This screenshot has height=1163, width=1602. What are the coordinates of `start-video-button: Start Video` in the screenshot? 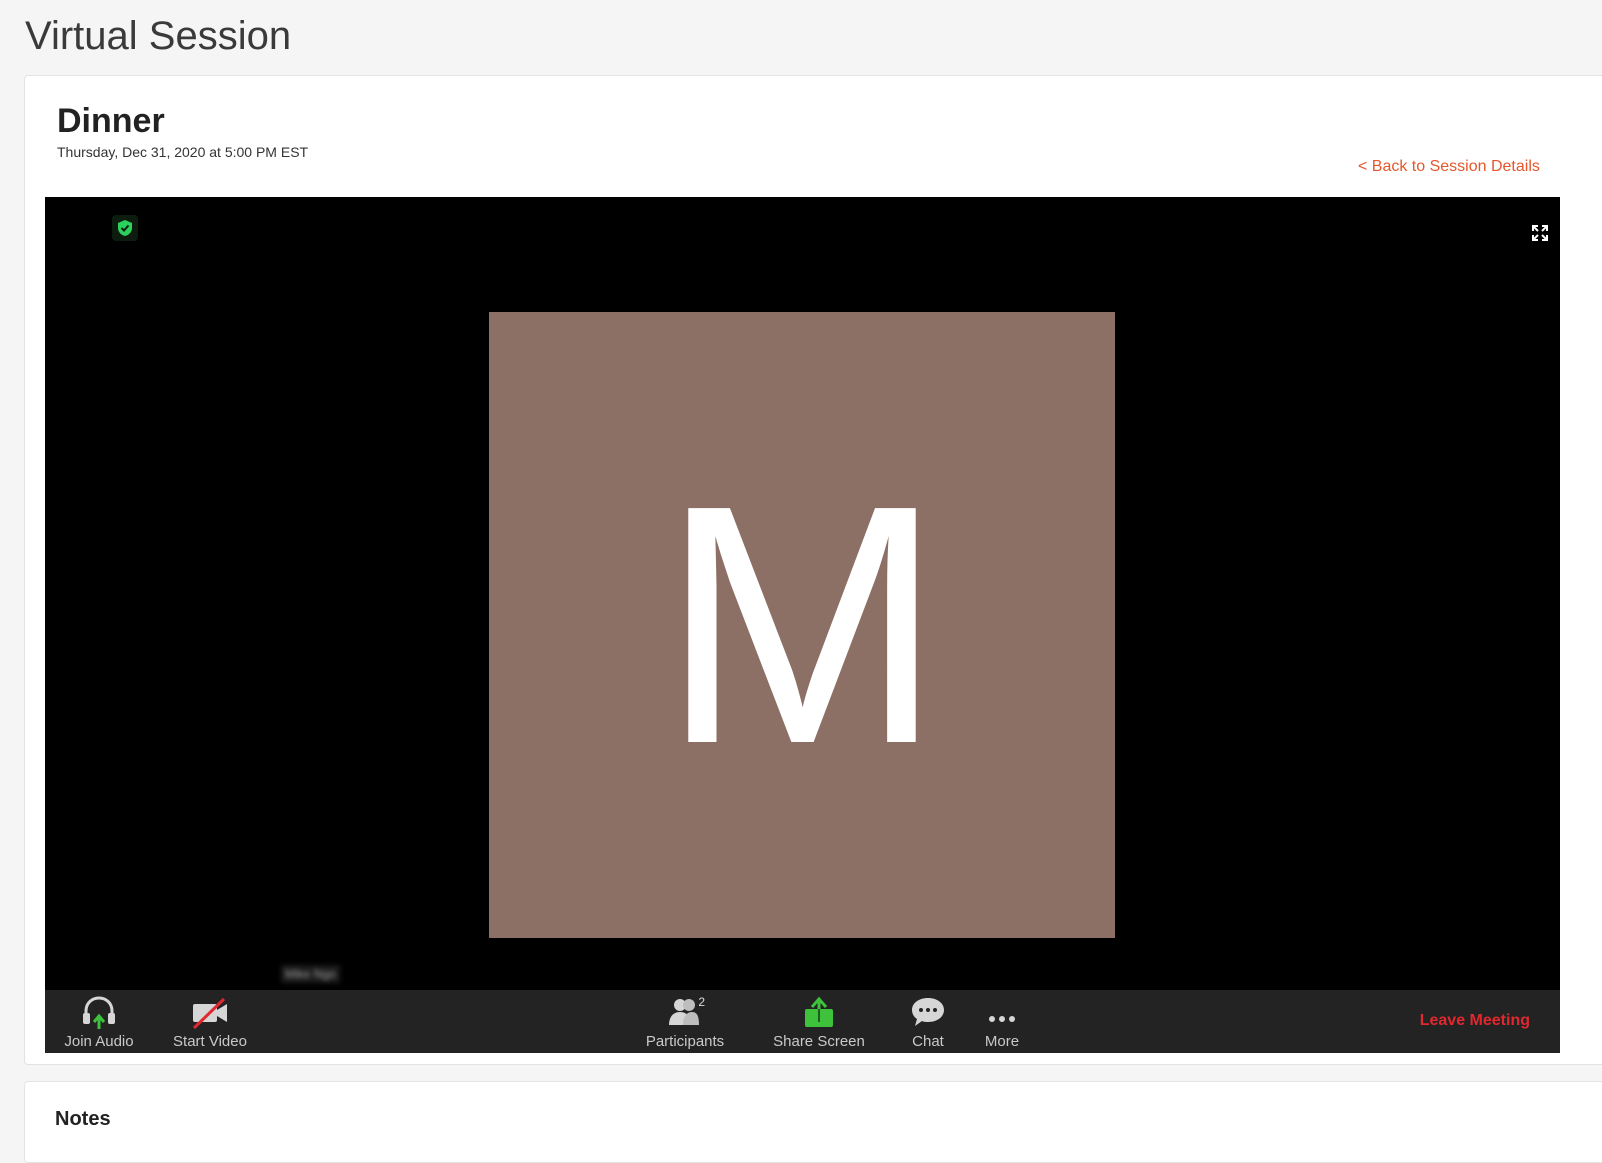 It's located at (210, 1021).